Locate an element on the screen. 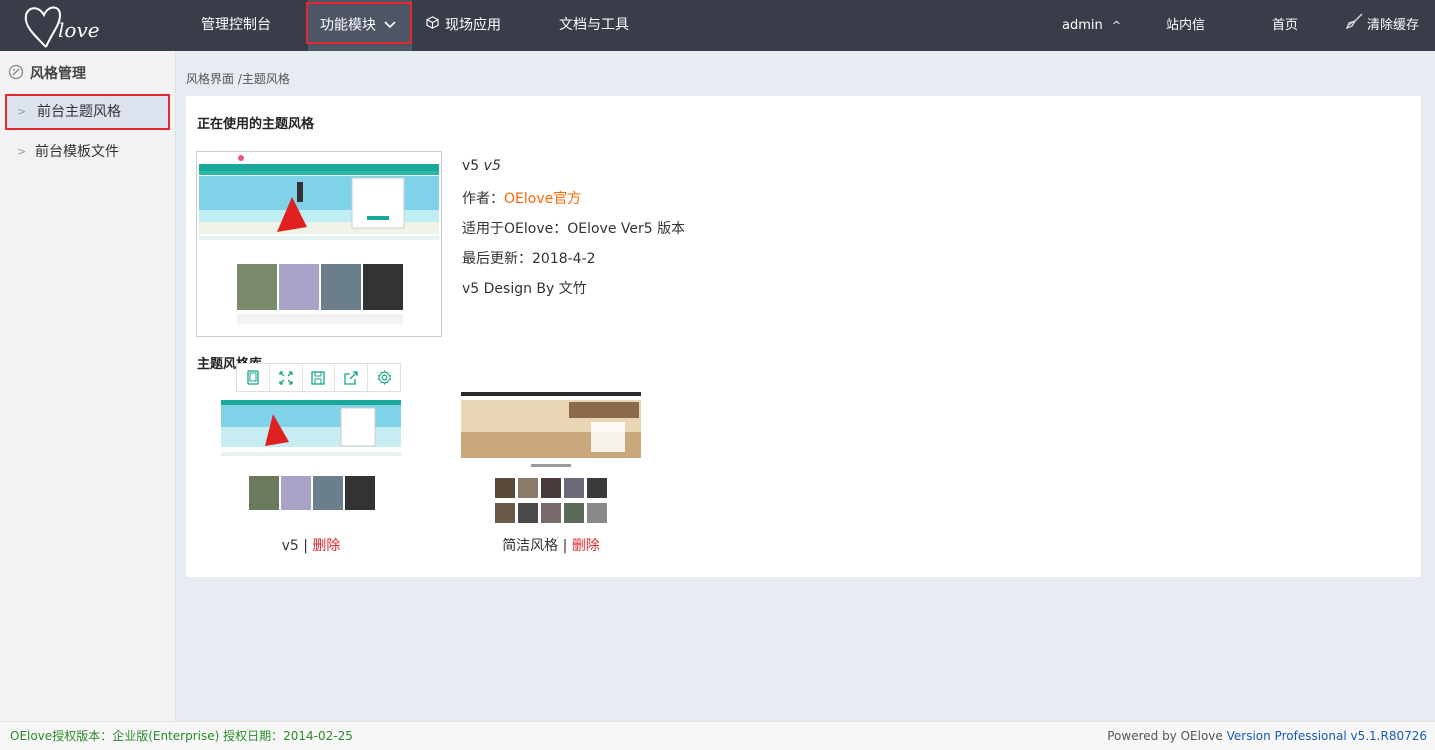 Image resolution: width=1435 pixels, height=750 pixels. cube-icon is located at coordinates (432, 25).